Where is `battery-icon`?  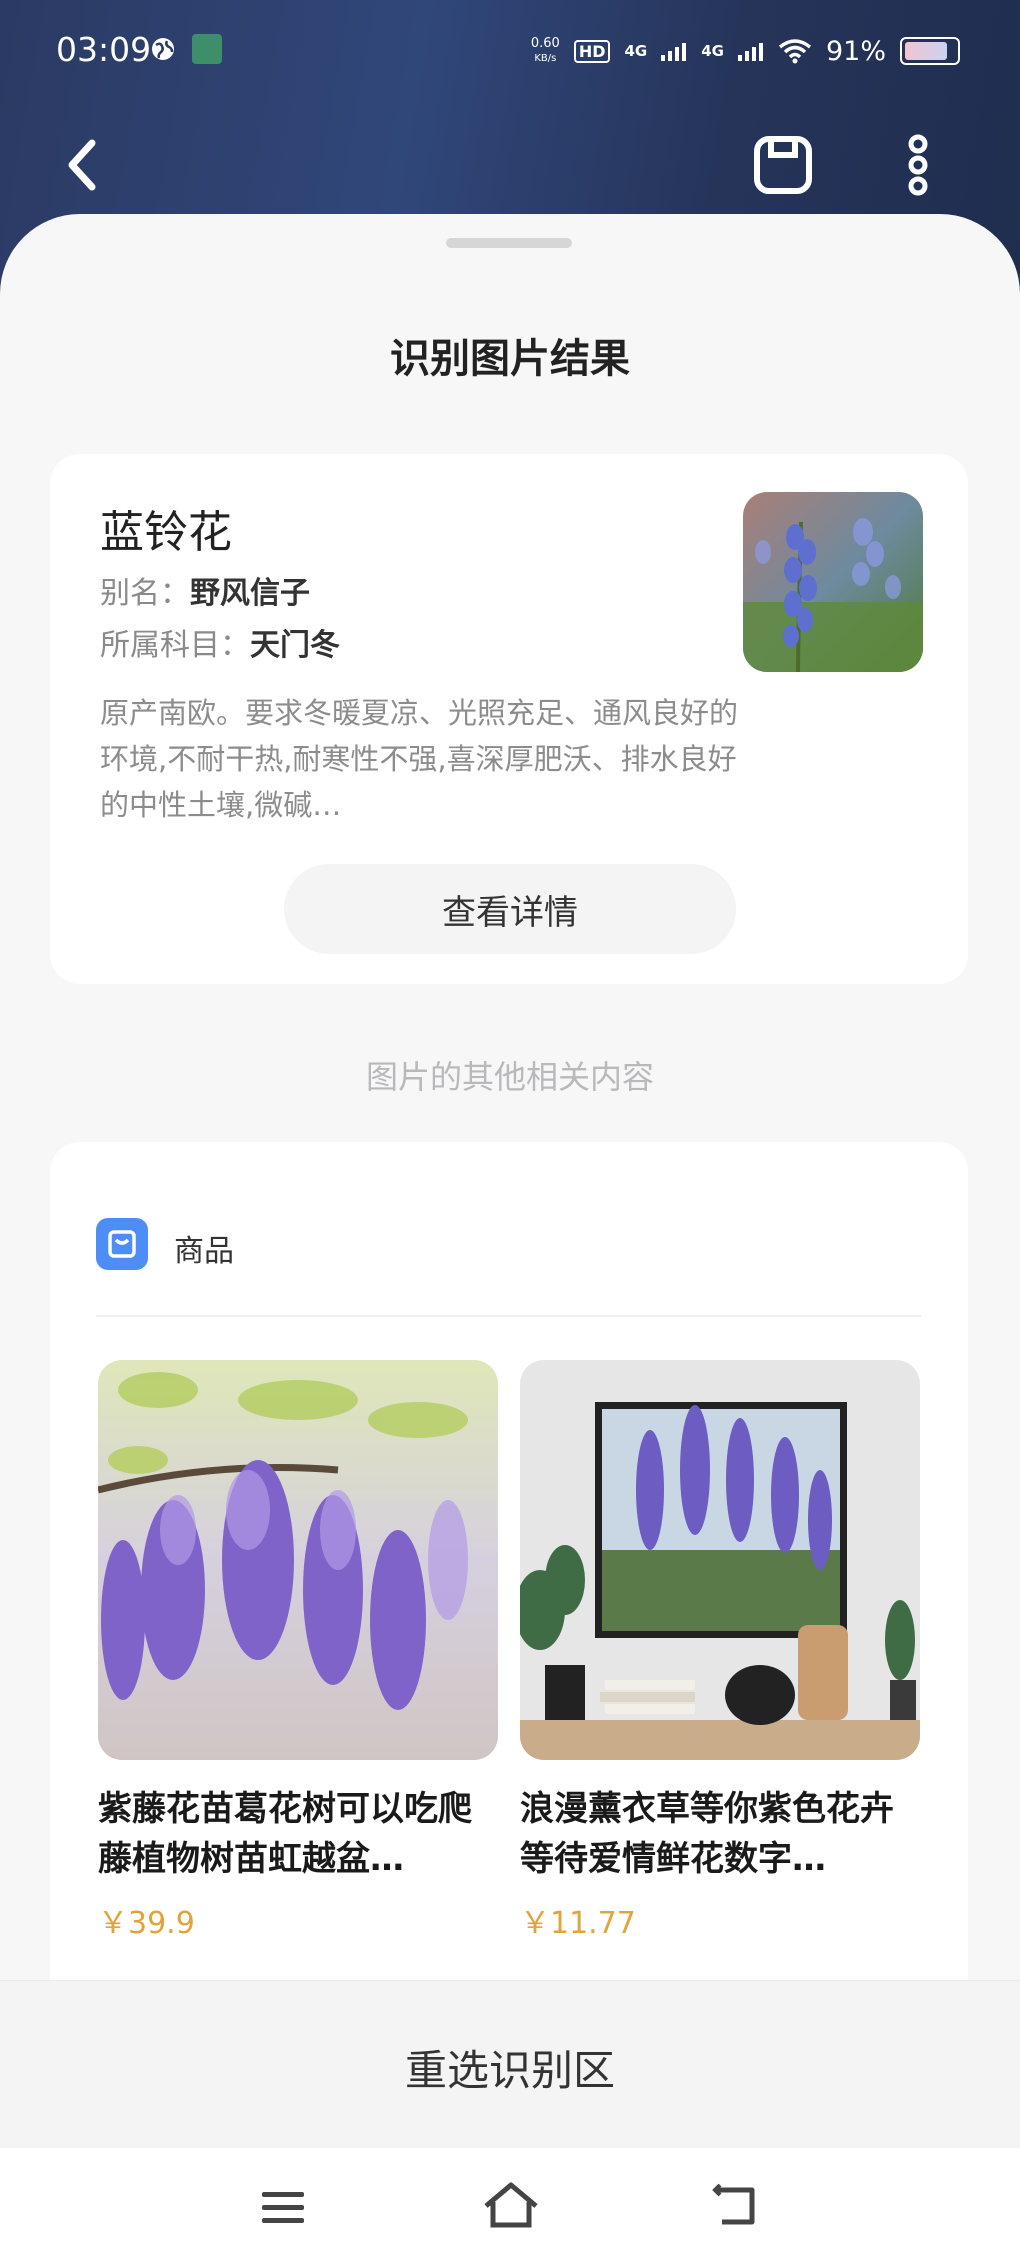 battery-icon is located at coordinates (930, 51).